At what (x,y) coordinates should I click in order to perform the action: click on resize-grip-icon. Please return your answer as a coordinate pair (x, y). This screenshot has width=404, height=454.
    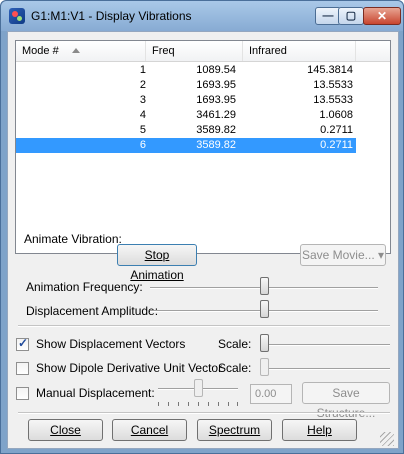
    Looking at the image, I should click on (387, 439).